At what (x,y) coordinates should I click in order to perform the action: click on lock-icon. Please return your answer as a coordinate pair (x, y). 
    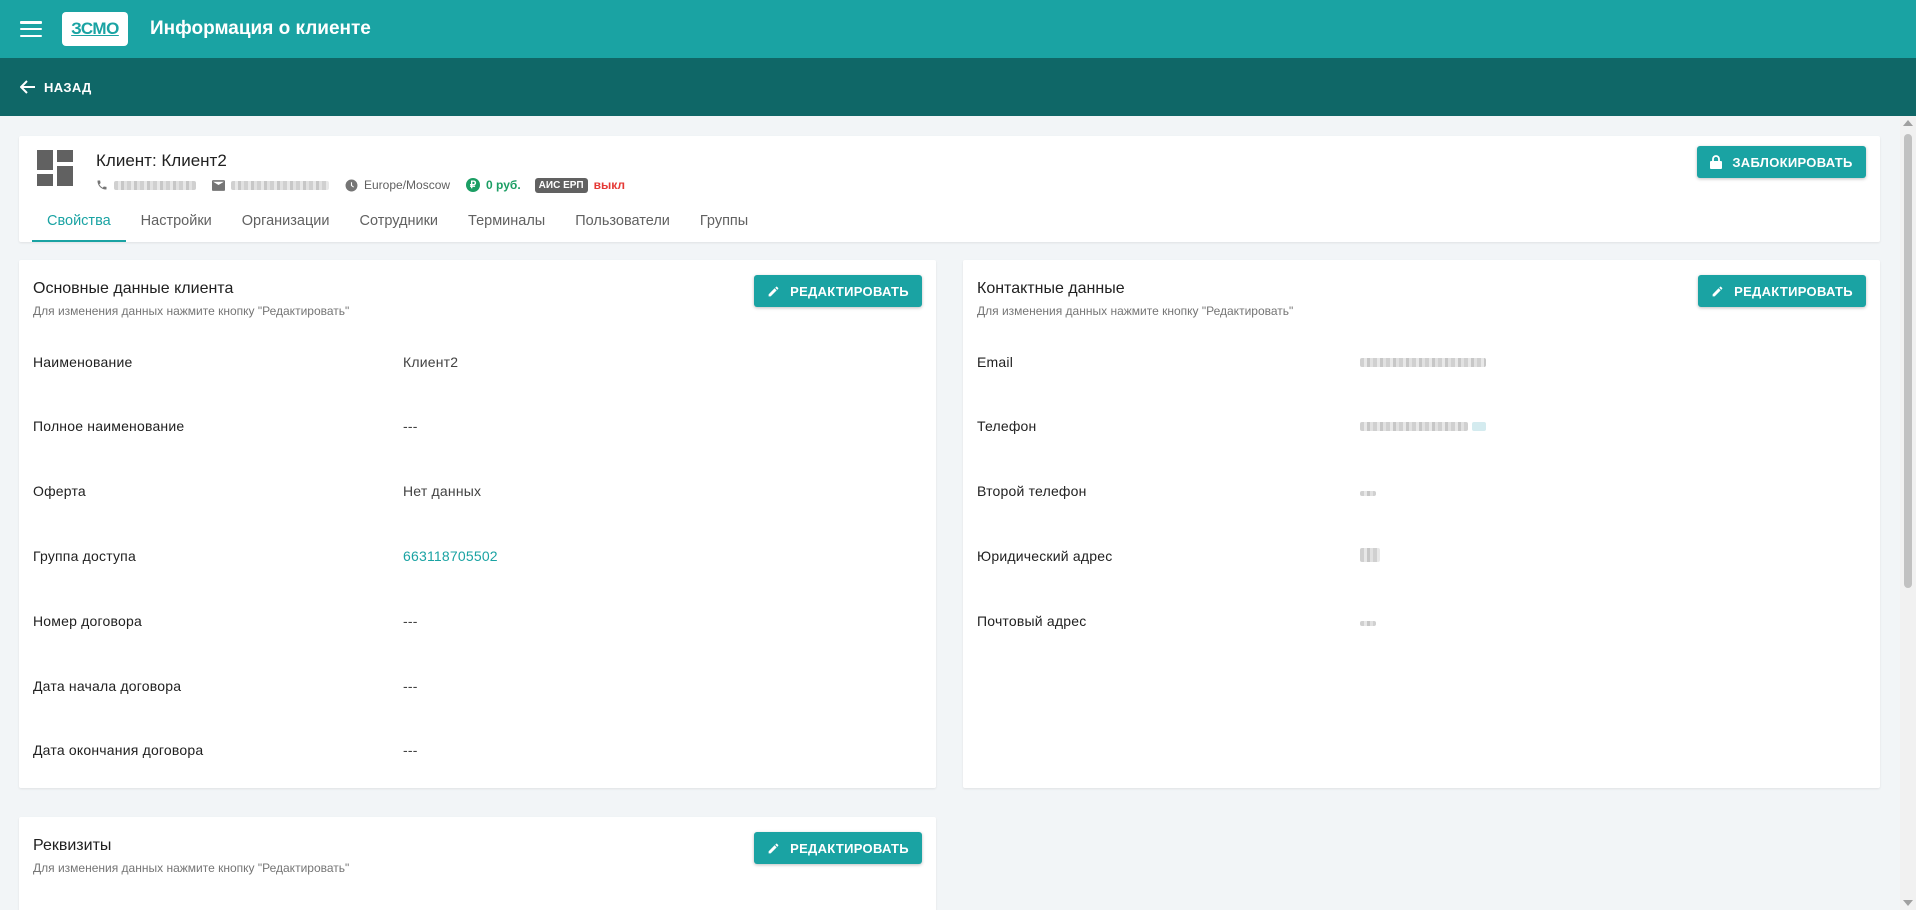
    Looking at the image, I should click on (1716, 162).